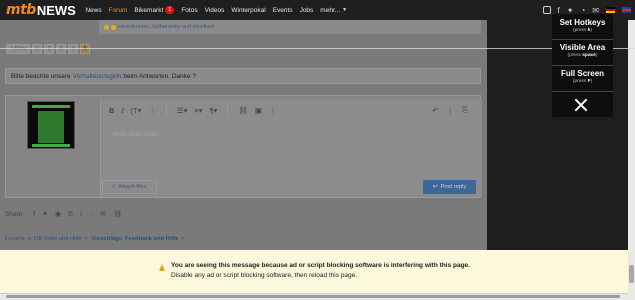 The height and width of the screenshot is (300, 635). I want to click on nav-item-mehr: mehr... ▼, so click(334, 10).